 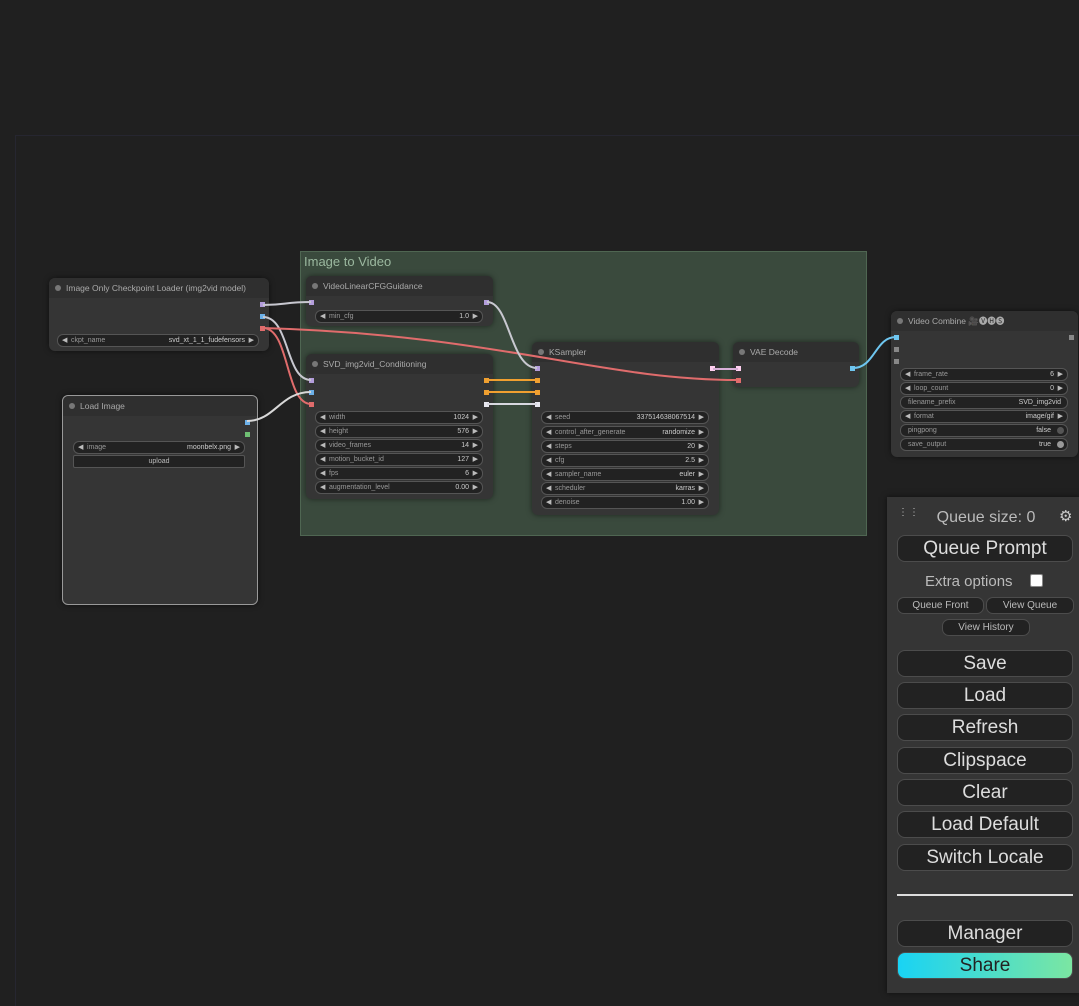 I want to click on widget-video-frames: ◀ video_frames 14 ▶, so click(x=399, y=445).